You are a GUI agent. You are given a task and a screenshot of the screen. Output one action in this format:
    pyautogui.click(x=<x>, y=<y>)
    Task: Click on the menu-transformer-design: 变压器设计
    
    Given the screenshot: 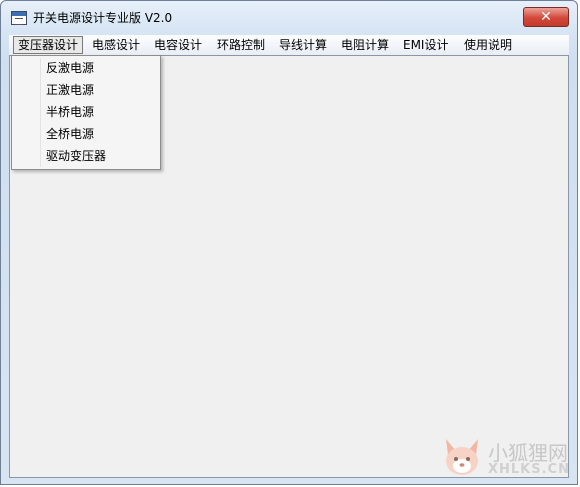 What is the action you would take?
    pyautogui.click(x=48, y=45)
    